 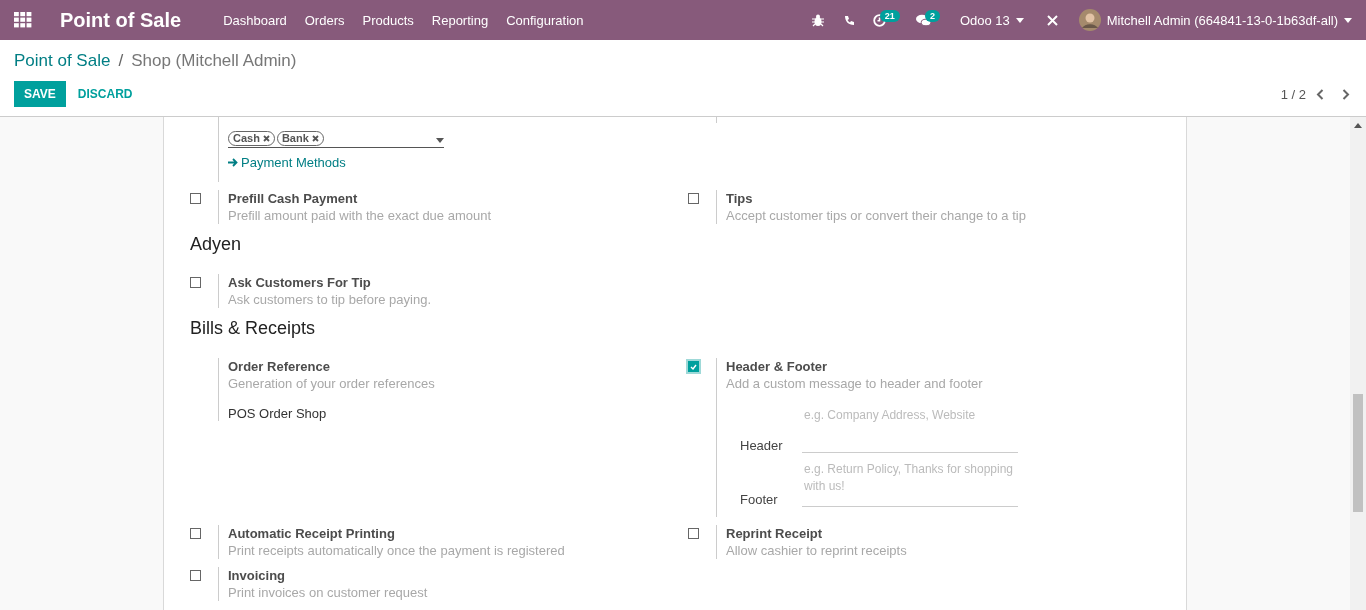 I want to click on app-title: Point of Sale, so click(x=121, y=20).